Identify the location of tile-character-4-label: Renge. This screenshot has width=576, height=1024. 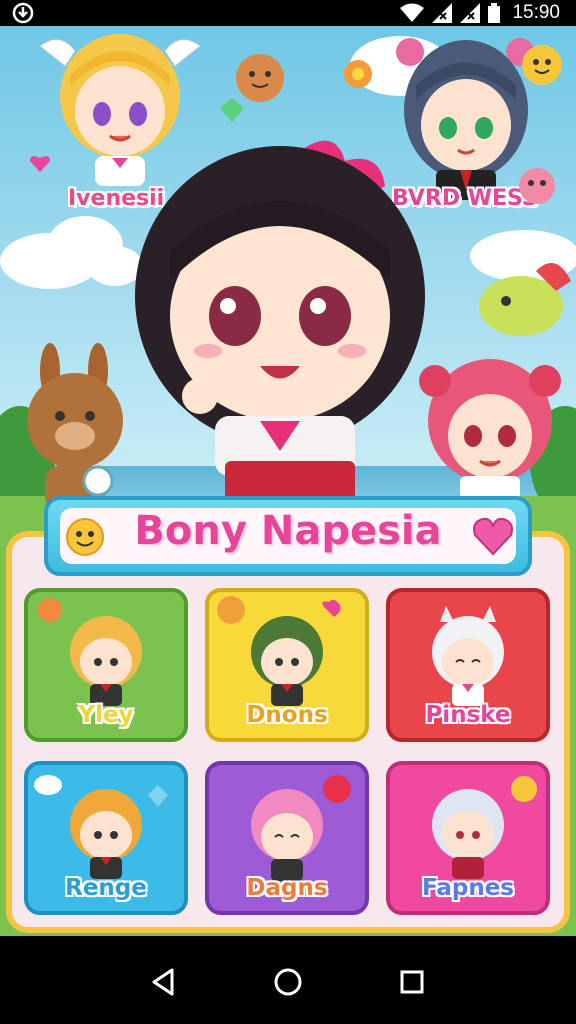
(106, 888).